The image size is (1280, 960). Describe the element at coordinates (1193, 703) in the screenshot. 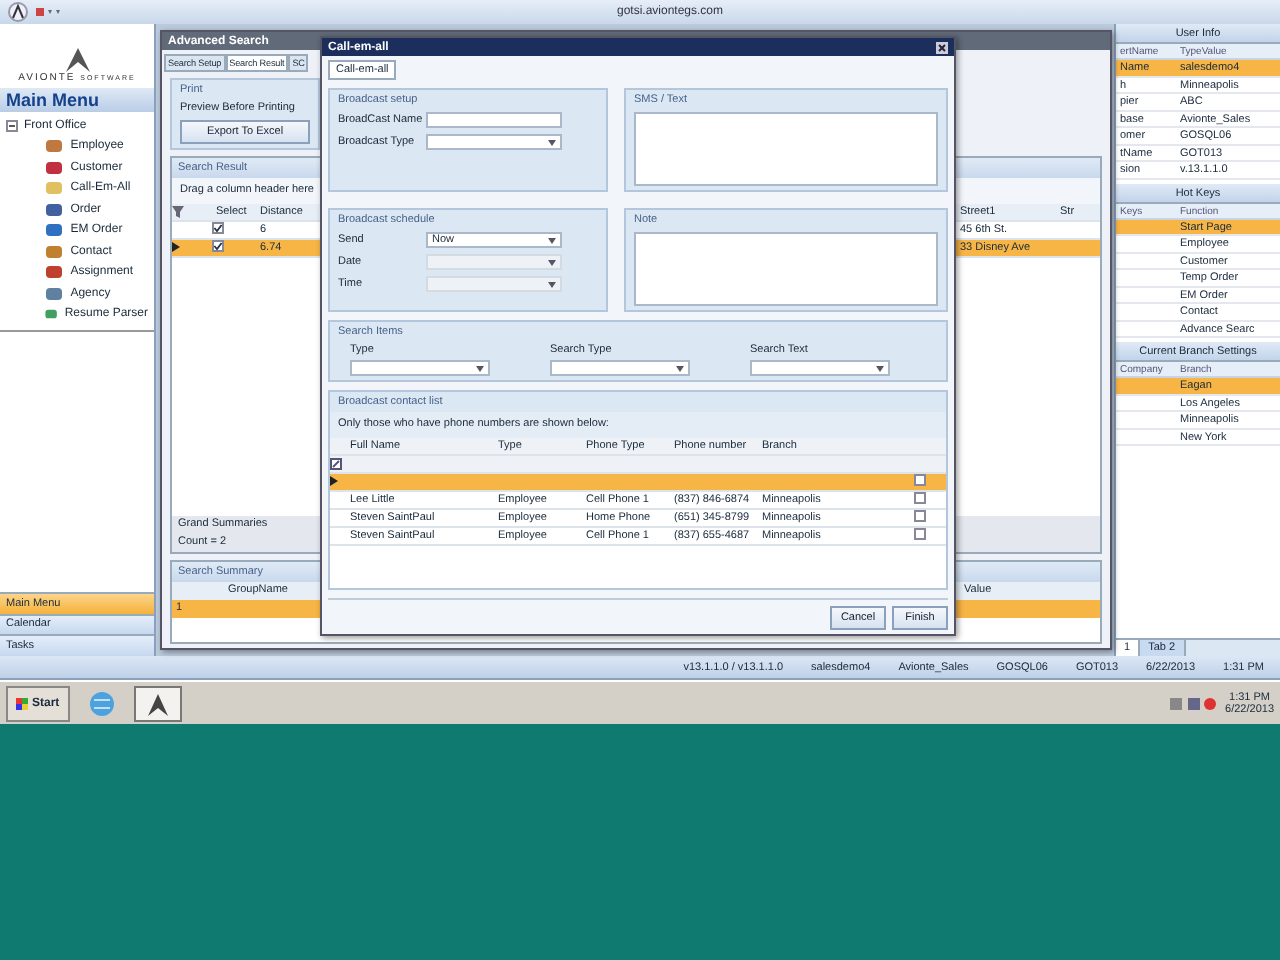

I see `tray-icons` at that location.